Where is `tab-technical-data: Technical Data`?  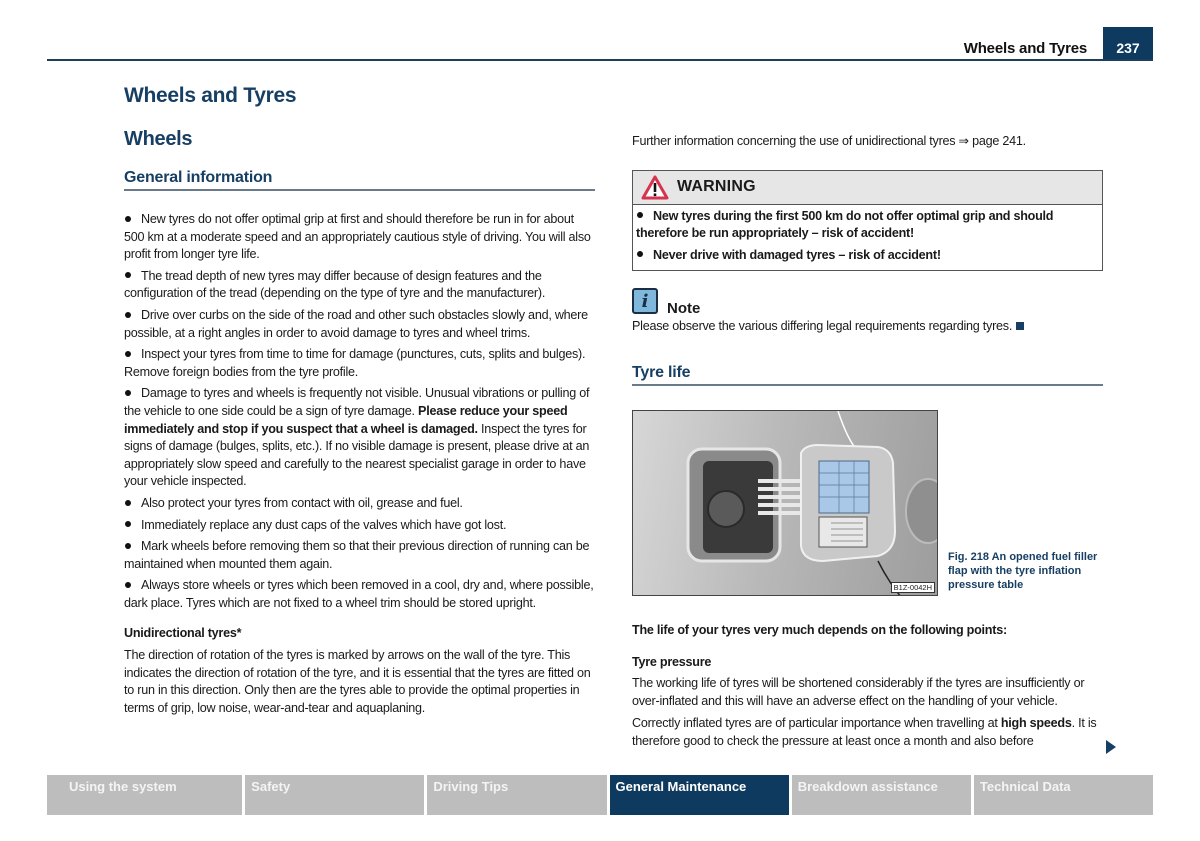
tab-technical-data: Technical Data is located at coordinates (1063, 795).